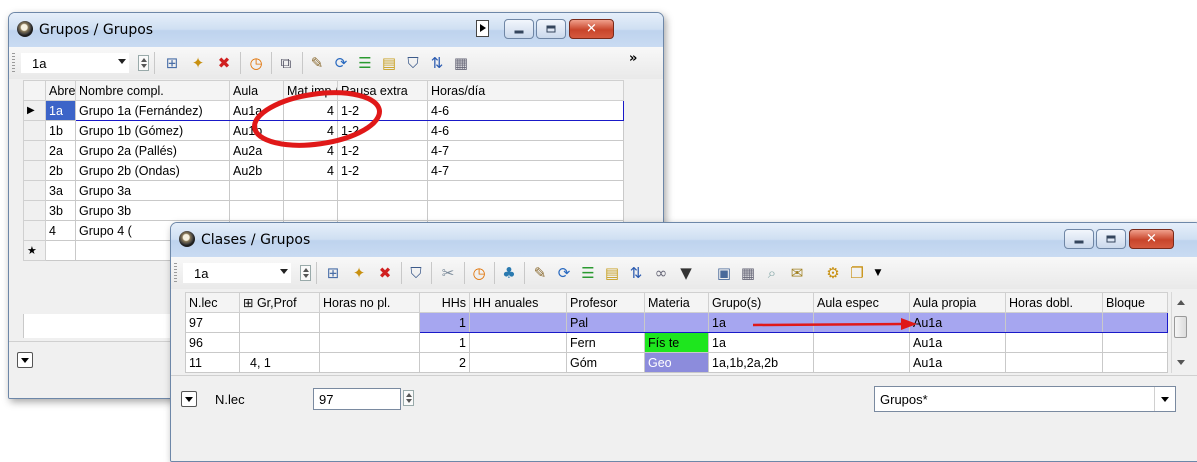 Image resolution: width=1197 pixels, height=462 pixels. What do you see at coordinates (60, 210) in the screenshot?
I see `cell-abbrev: 3b` at bounding box center [60, 210].